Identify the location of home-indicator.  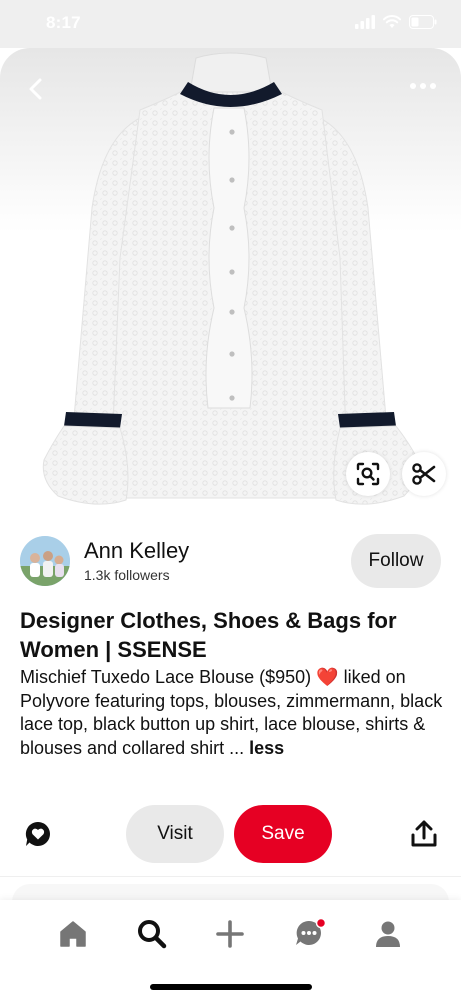
(231, 987).